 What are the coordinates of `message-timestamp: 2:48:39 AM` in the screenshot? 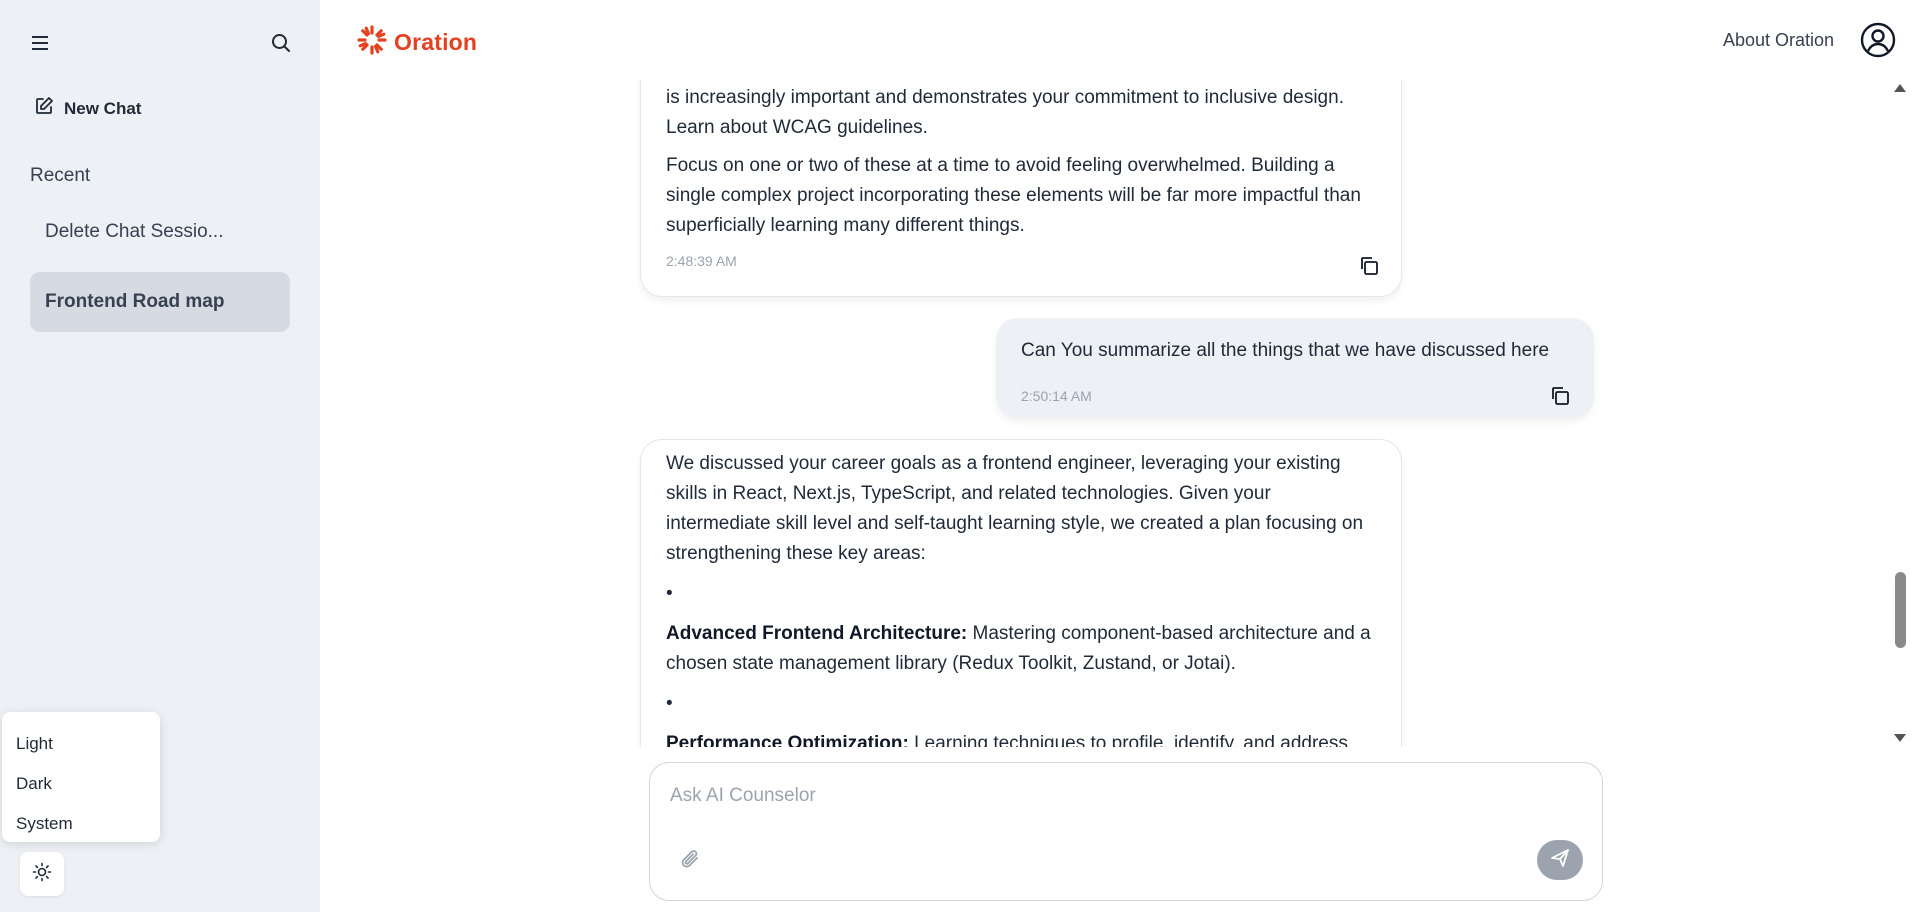 It's located at (701, 261).